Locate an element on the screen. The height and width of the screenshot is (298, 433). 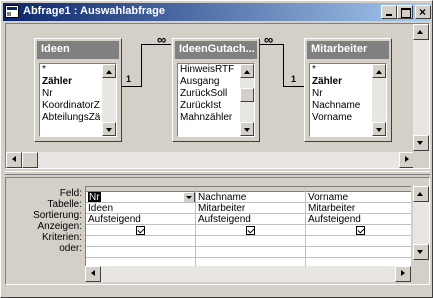
grid-column: Nachname Mitarbeiter Aufsteigend is located at coordinates (251, 228).